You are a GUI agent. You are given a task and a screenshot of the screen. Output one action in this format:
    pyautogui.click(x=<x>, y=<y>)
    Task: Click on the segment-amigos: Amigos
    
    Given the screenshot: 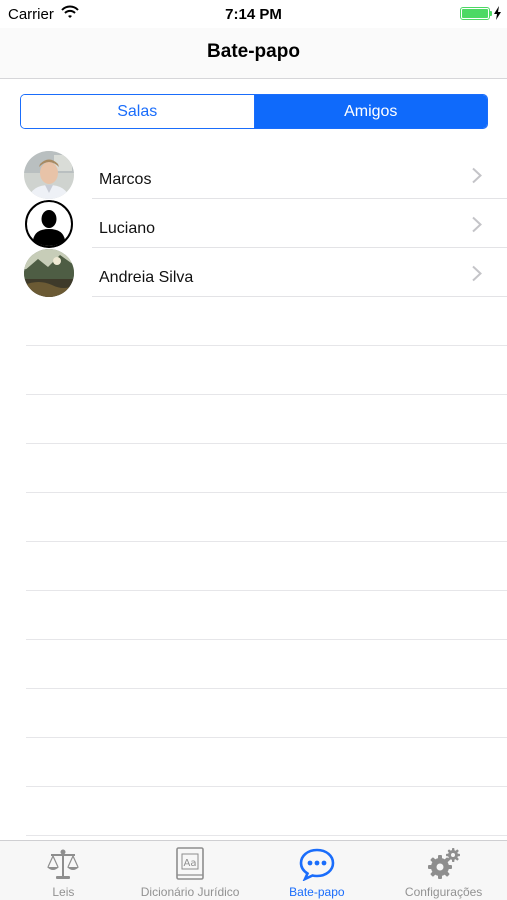 What is the action you would take?
    pyautogui.click(x=370, y=111)
    